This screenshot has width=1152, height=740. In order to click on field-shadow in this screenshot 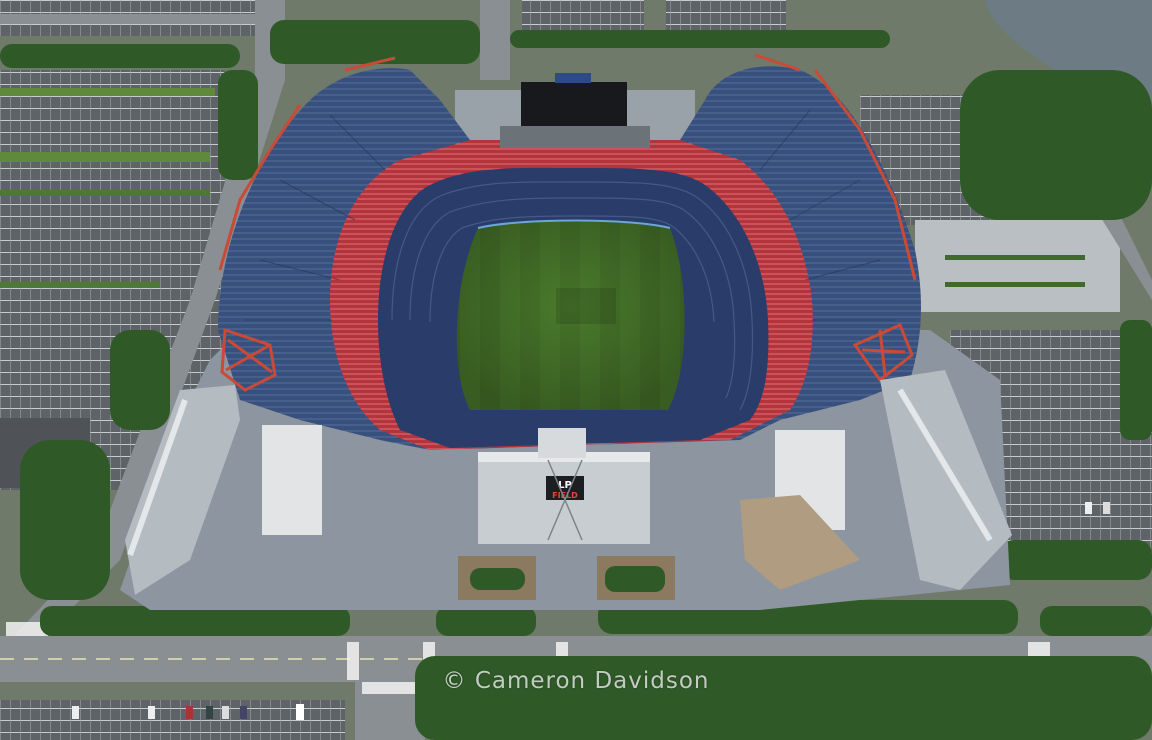, I will do `click(586, 306)`.